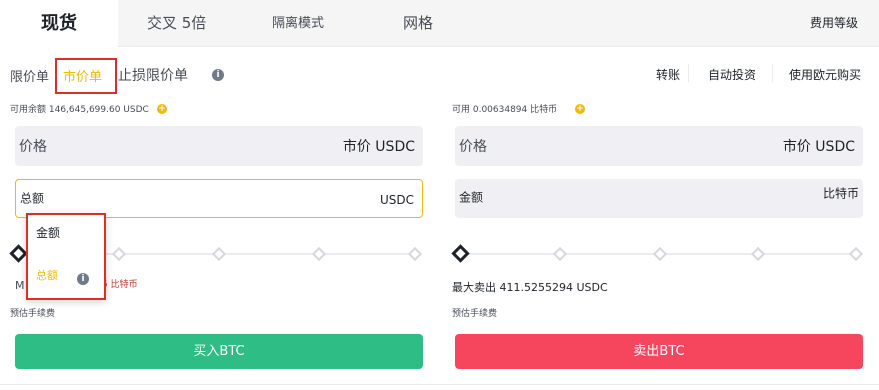 This screenshot has width=879, height=390. What do you see at coordinates (840, 193) in the screenshot?
I see `sell-amount-unit: 比特币` at bounding box center [840, 193].